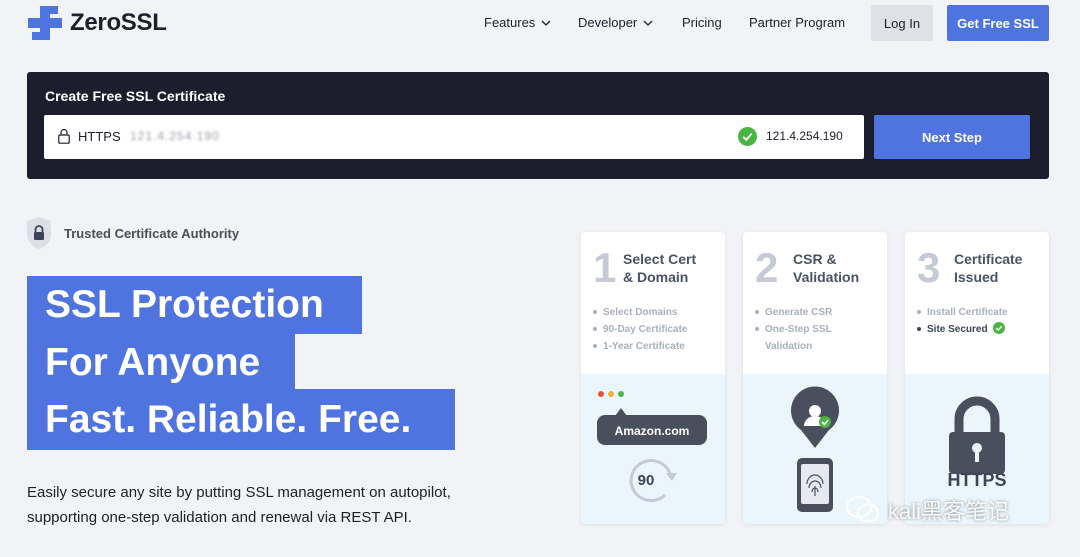 This screenshot has height=557, width=1080. I want to click on nav-features: Features, so click(517, 22).